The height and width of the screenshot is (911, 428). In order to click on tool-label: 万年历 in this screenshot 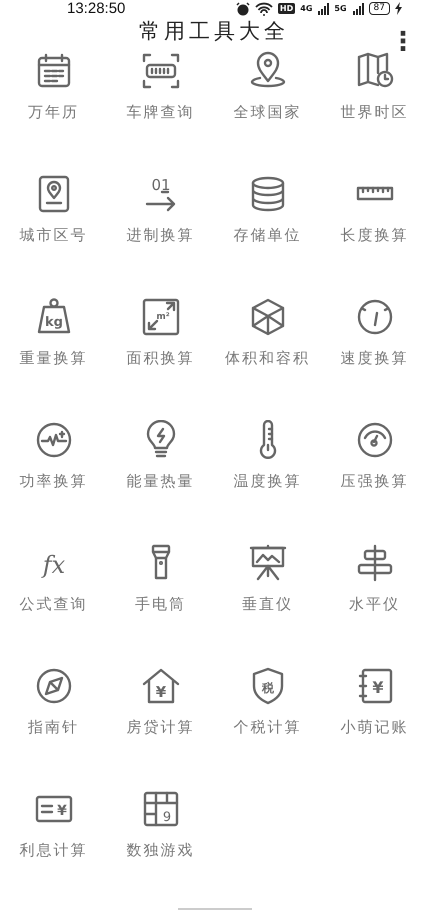, I will do `click(53, 112)`.